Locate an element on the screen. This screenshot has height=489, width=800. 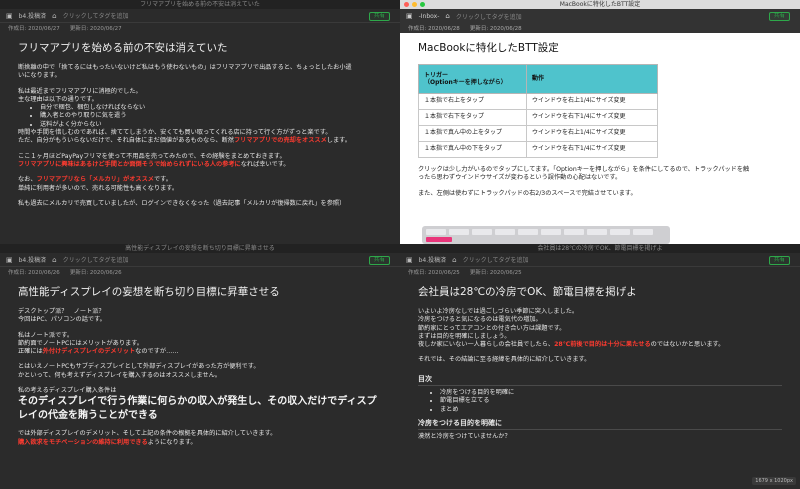
paragraph: とはいえノートPCもサブディスプレイとして外部ディスプレイがあった方が便利です。 is located at coordinates (139, 367).